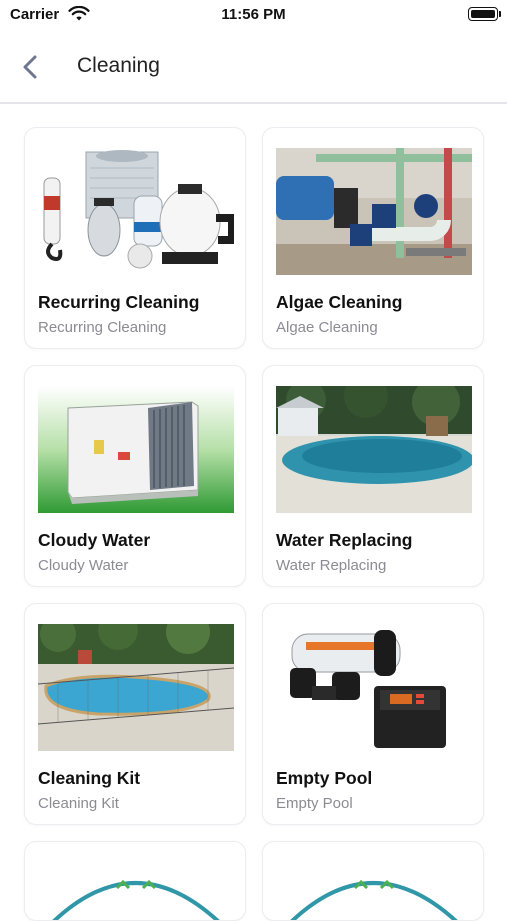 This screenshot has width=507, height=921. I want to click on service-card-empty-pool: Empty Pool Empty Pool, so click(373, 714).